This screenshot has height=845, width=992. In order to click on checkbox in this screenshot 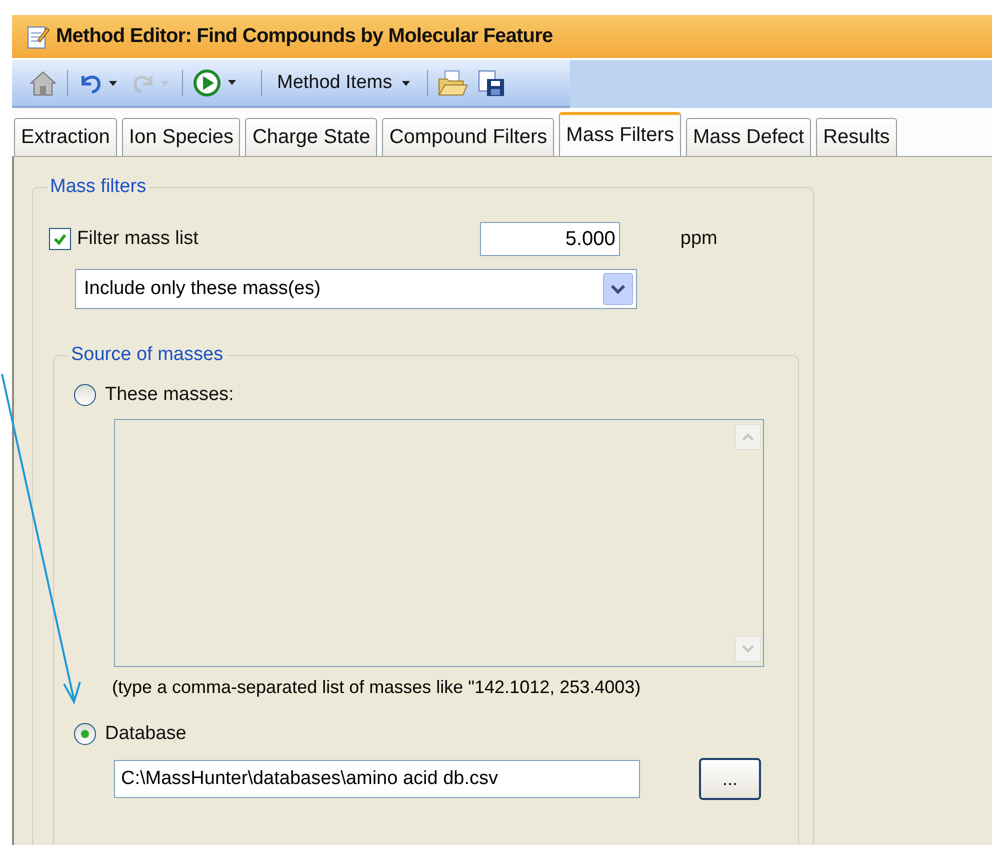, I will do `click(60, 239)`.